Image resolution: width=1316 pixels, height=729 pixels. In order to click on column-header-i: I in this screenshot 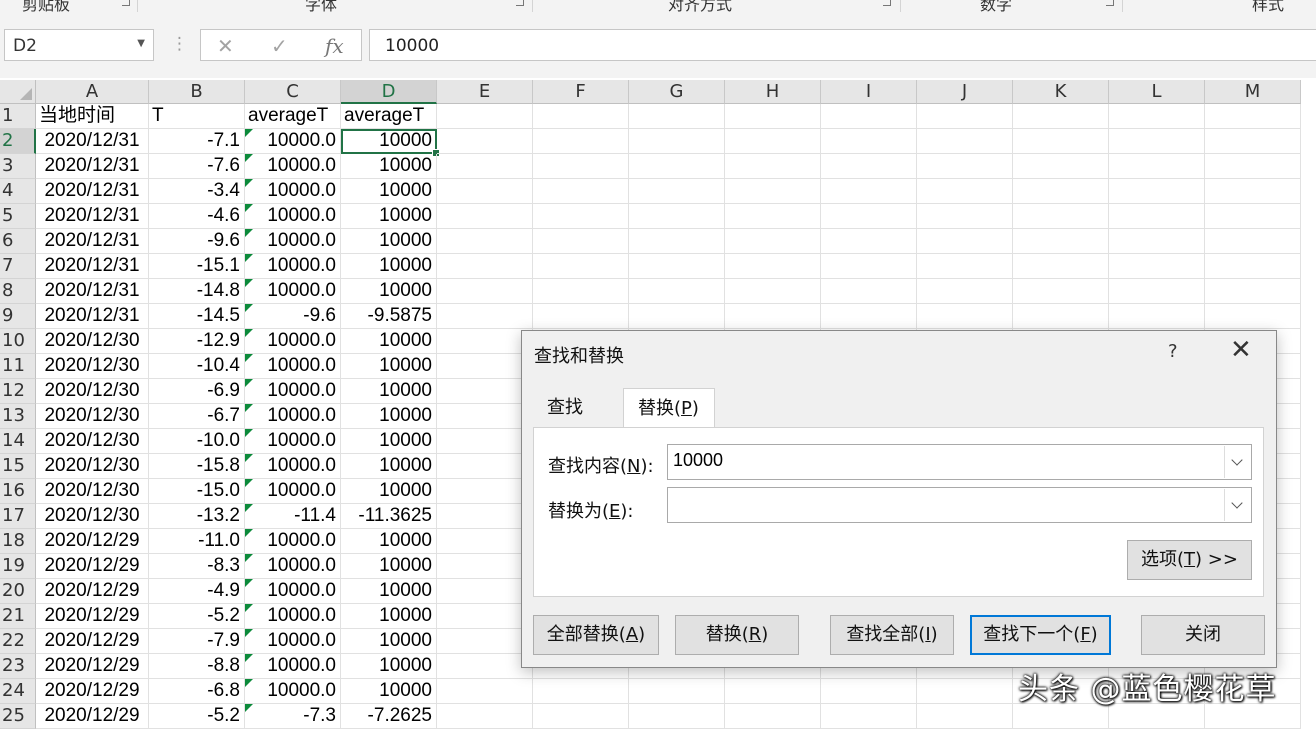, I will do `click(869, 92)`.